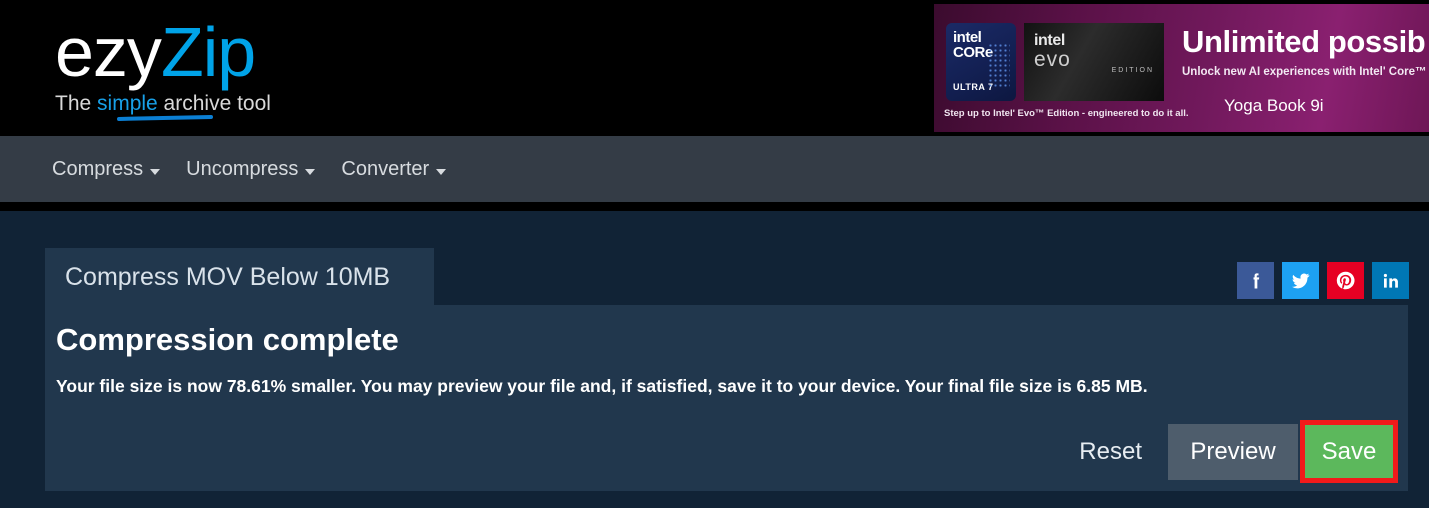 This screenshot has height=508, width=1429. Describe the element at coordinates (165, 118) in the screenshot. I see `tagline-underline-swoosh` at that location.